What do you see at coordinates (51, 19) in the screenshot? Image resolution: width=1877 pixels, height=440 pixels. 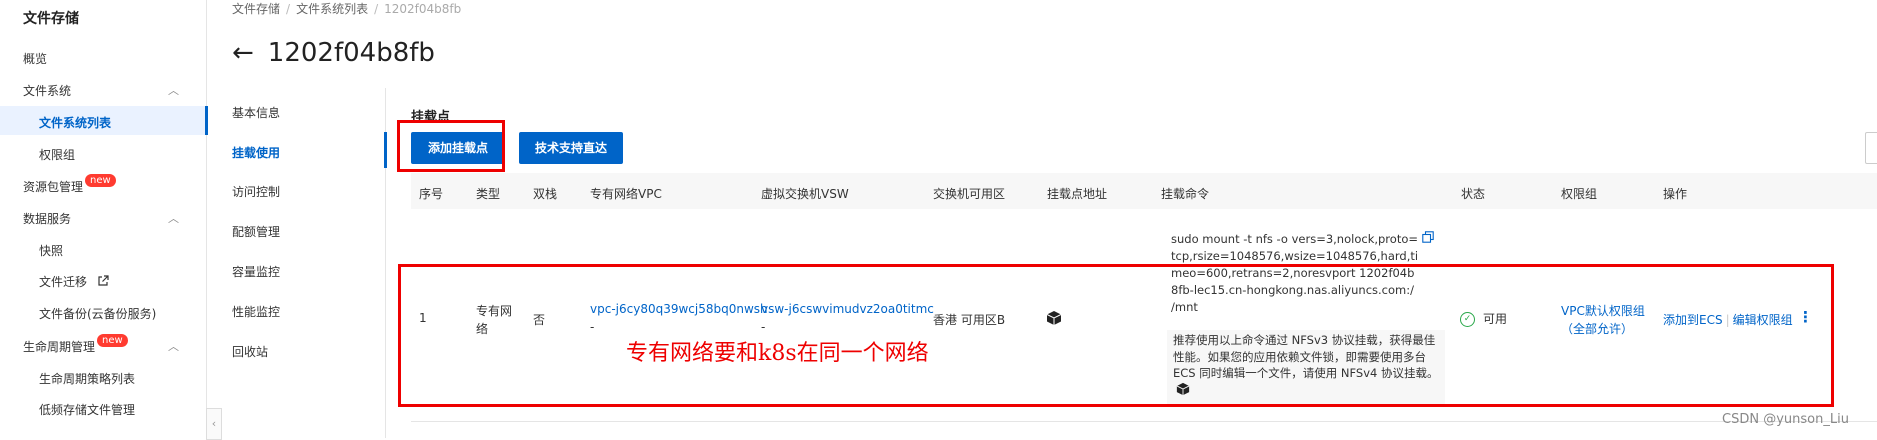 I see `sidebar-title: 文件存储` at bounding box center [51, 19].